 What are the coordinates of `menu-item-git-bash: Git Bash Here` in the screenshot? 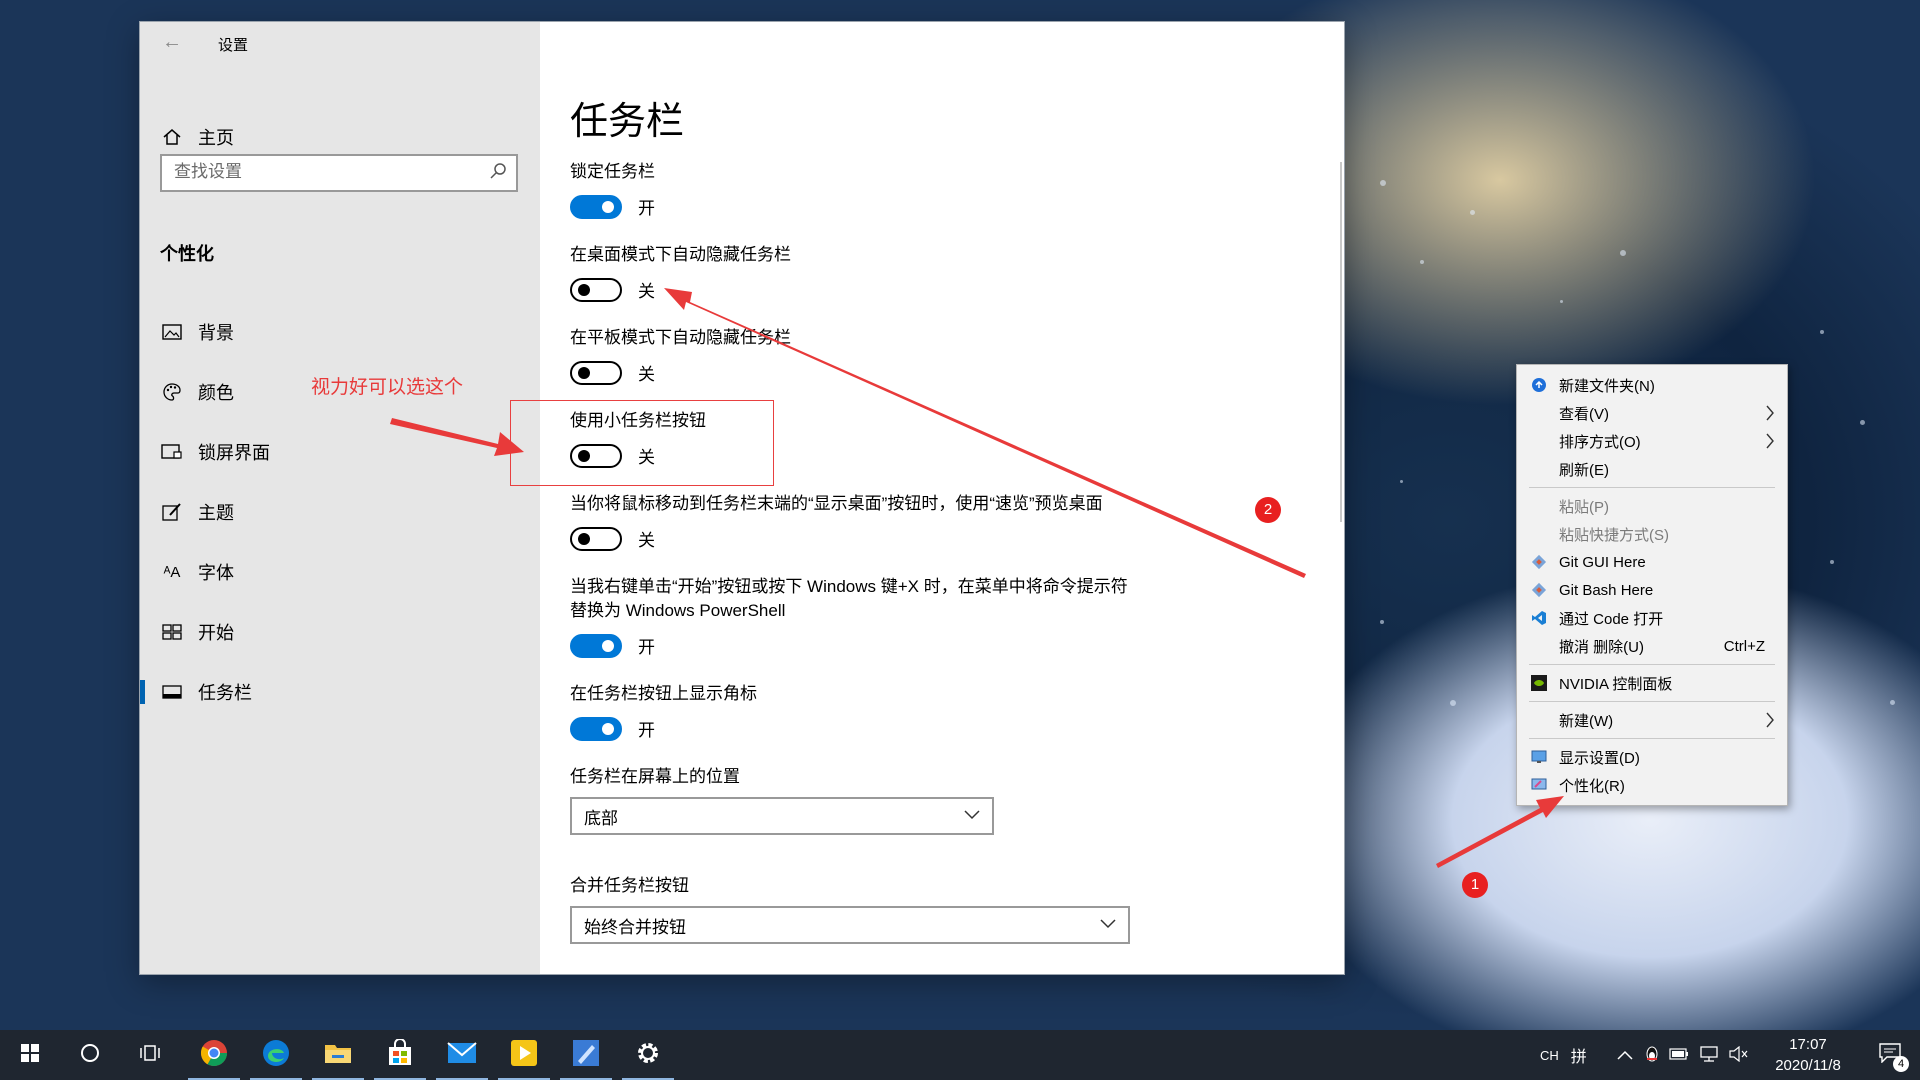 It's located at (1652, 590).